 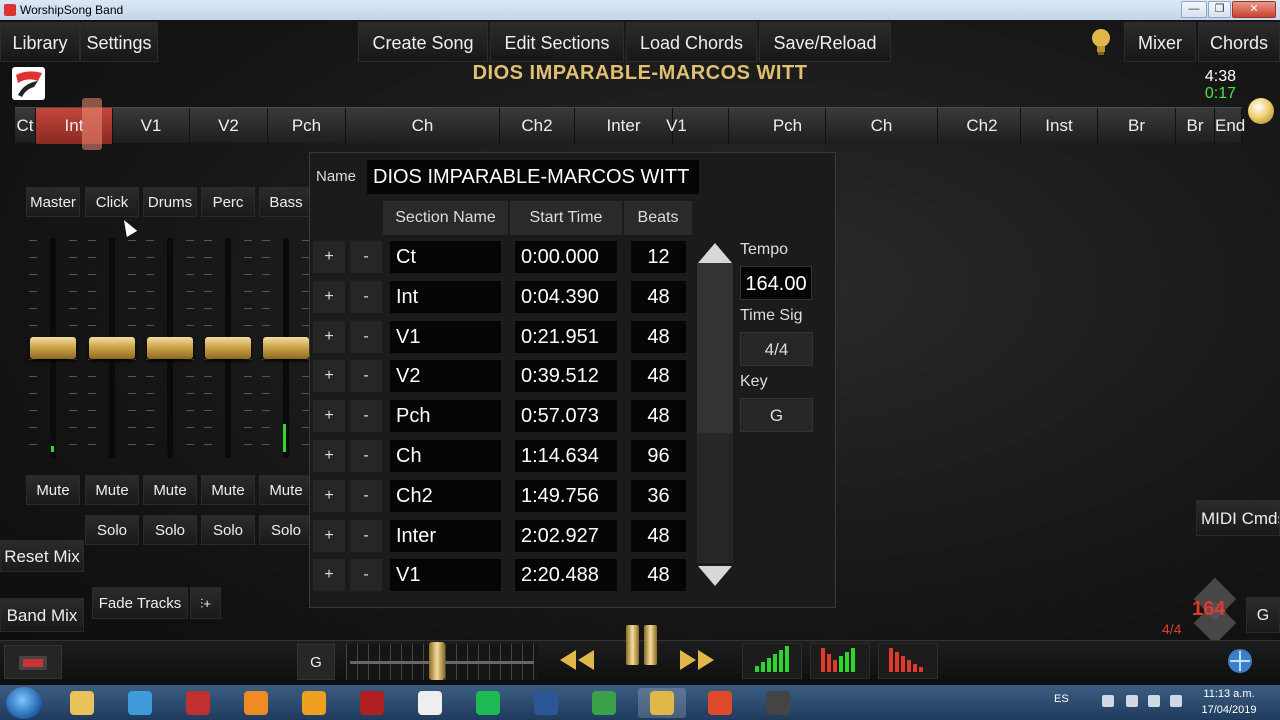 I want to click on section-name-cell: Ch2, so click(x=445, y=495).